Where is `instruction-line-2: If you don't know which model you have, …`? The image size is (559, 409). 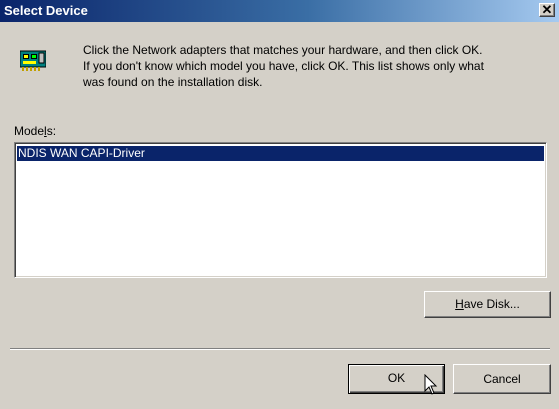
instruction-line-2: If you don't know which model you have, … is located at coordinates (283, 66).